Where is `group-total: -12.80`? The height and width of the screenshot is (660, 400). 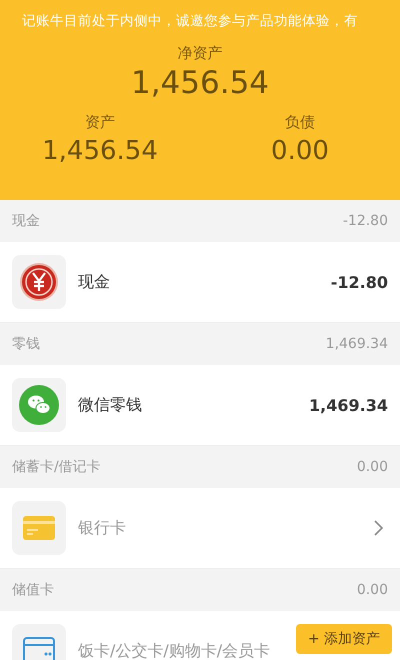 group-total: -12.80 is located at coordinates (365, 221).